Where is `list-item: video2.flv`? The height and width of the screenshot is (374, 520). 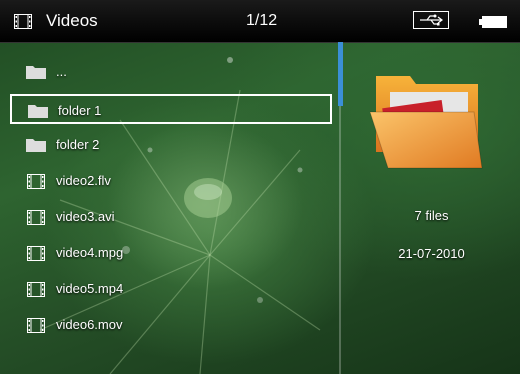
list-item: video2.flv is located at coordinates (171, 181).